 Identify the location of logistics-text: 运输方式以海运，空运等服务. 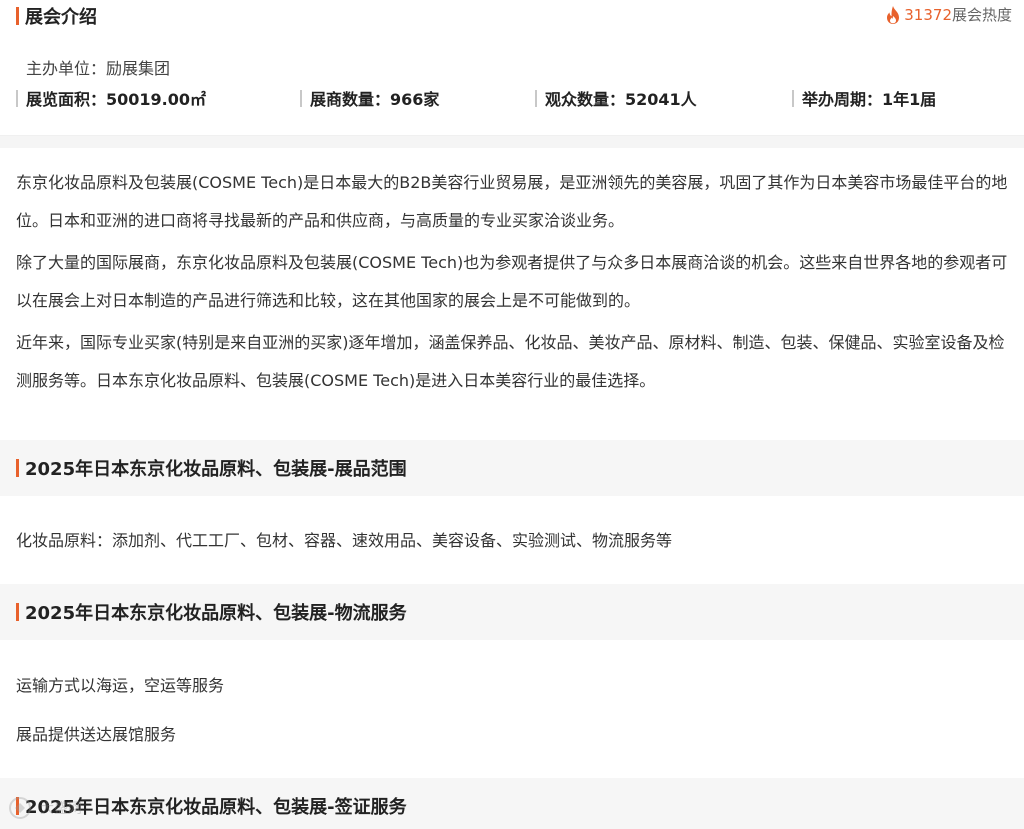
(120, 685).